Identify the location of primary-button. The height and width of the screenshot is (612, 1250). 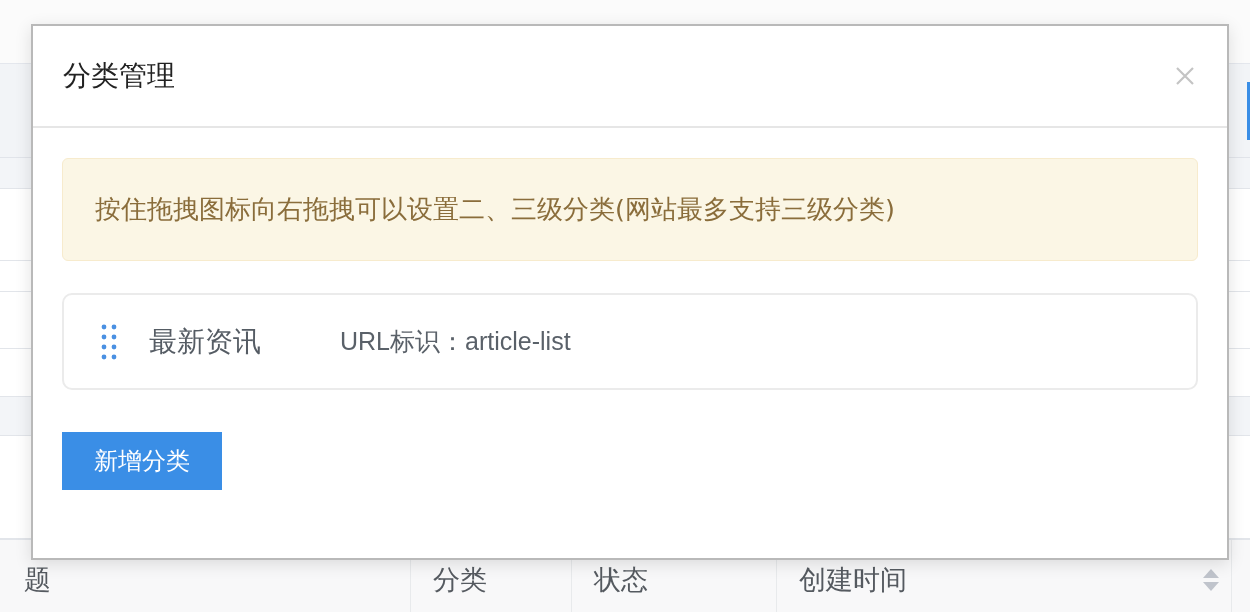
(1248, 111).